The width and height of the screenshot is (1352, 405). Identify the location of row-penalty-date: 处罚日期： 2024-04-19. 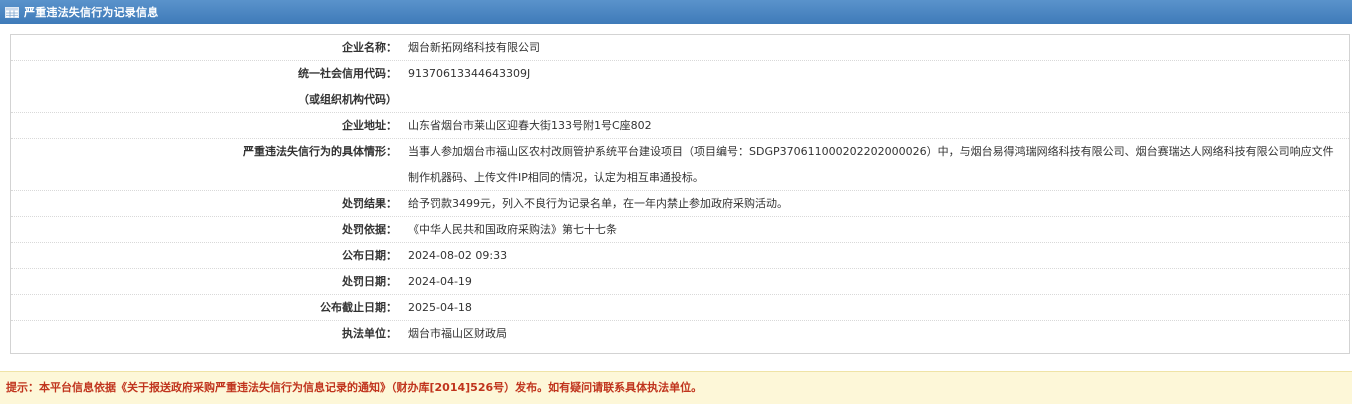
(680, 282).